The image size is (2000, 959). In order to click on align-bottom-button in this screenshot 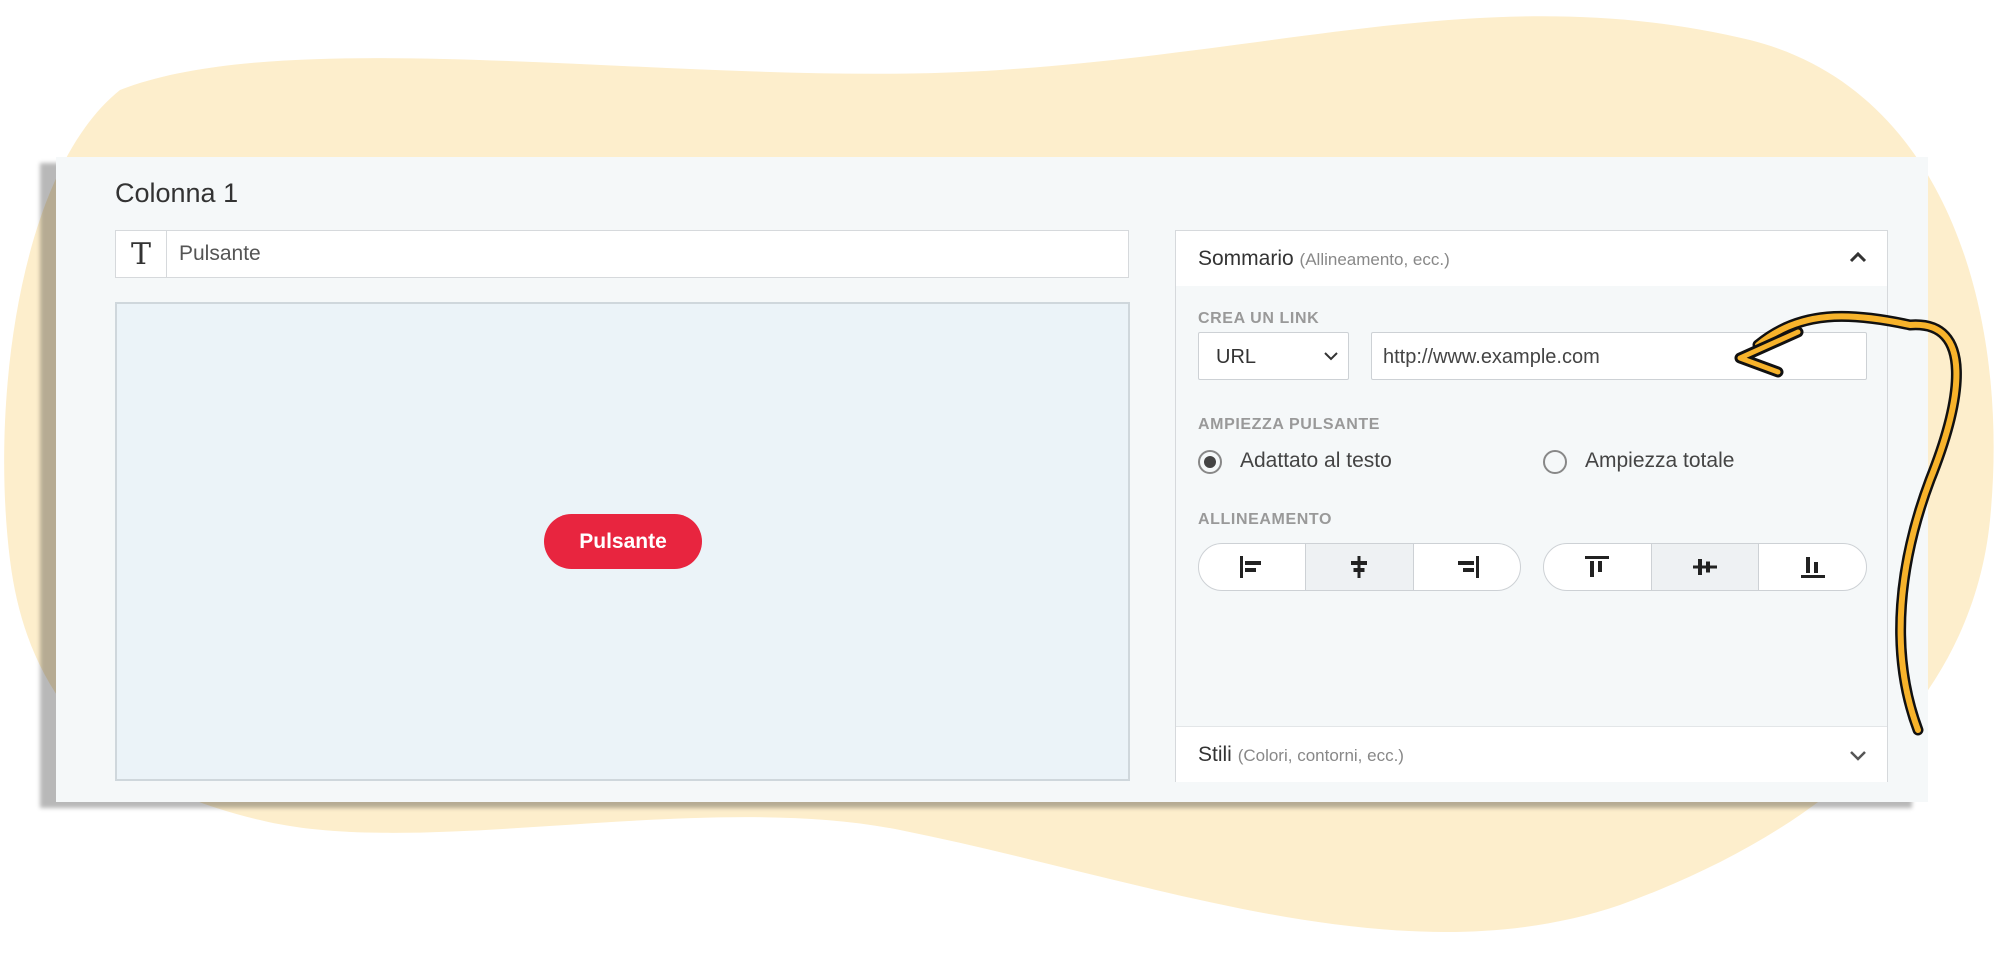, I will do `click(1812, 567)`.